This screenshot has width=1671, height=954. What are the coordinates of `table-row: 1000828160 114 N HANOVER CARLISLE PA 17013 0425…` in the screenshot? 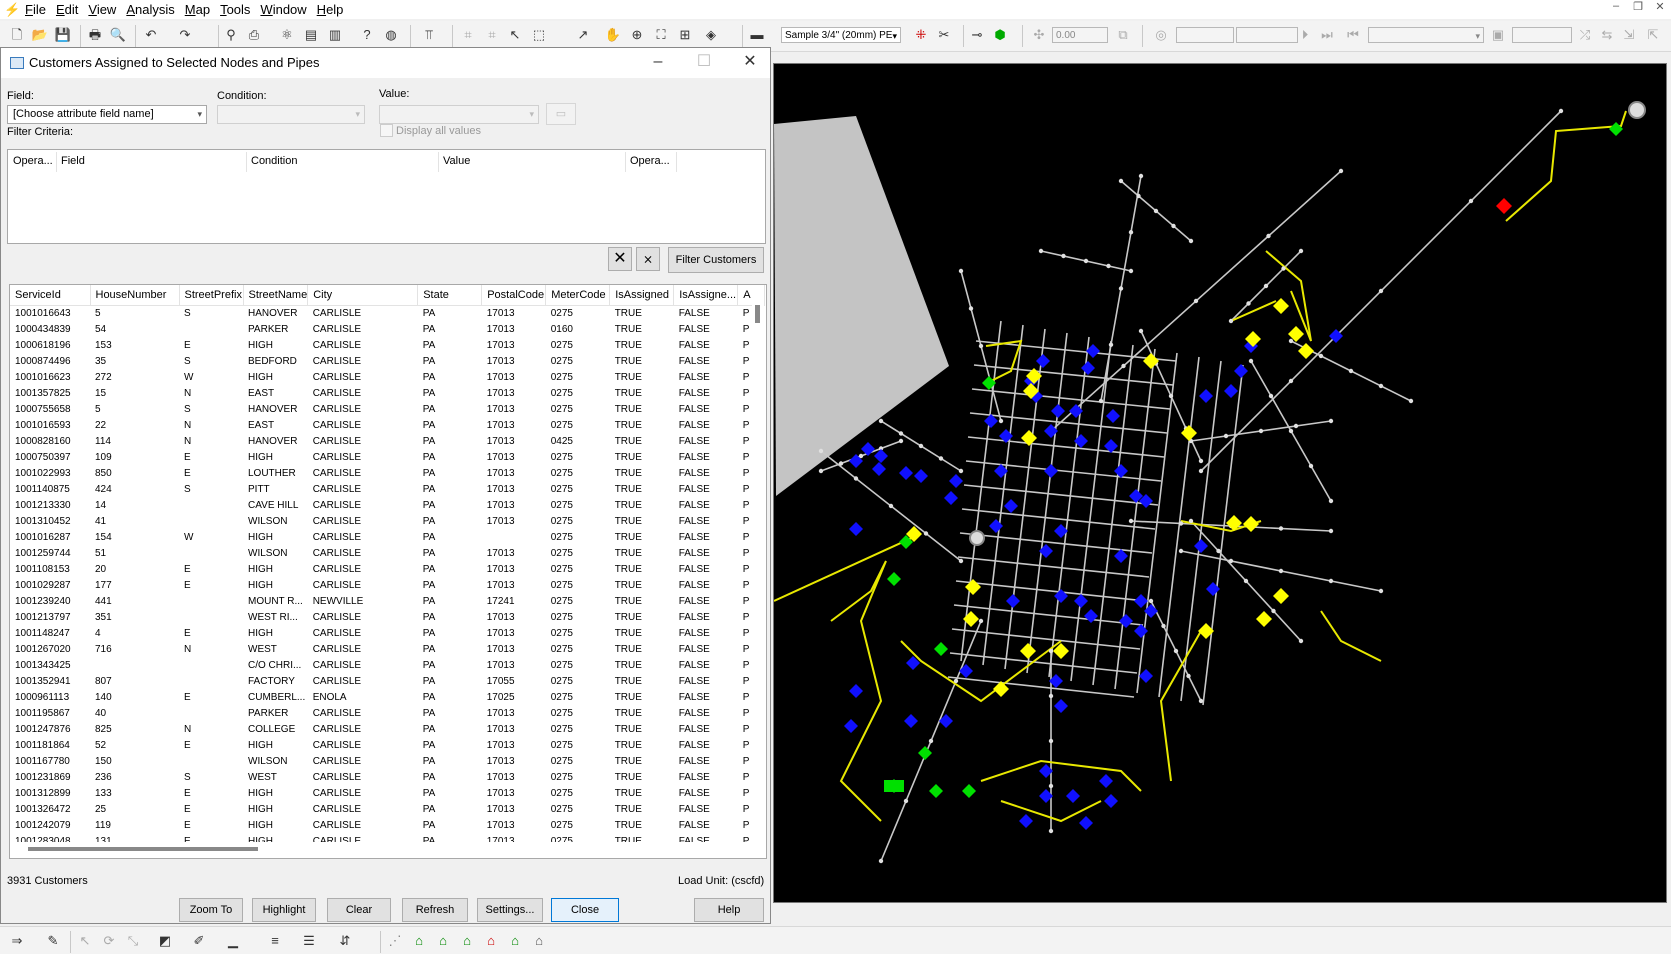 It's located at (387, 442).